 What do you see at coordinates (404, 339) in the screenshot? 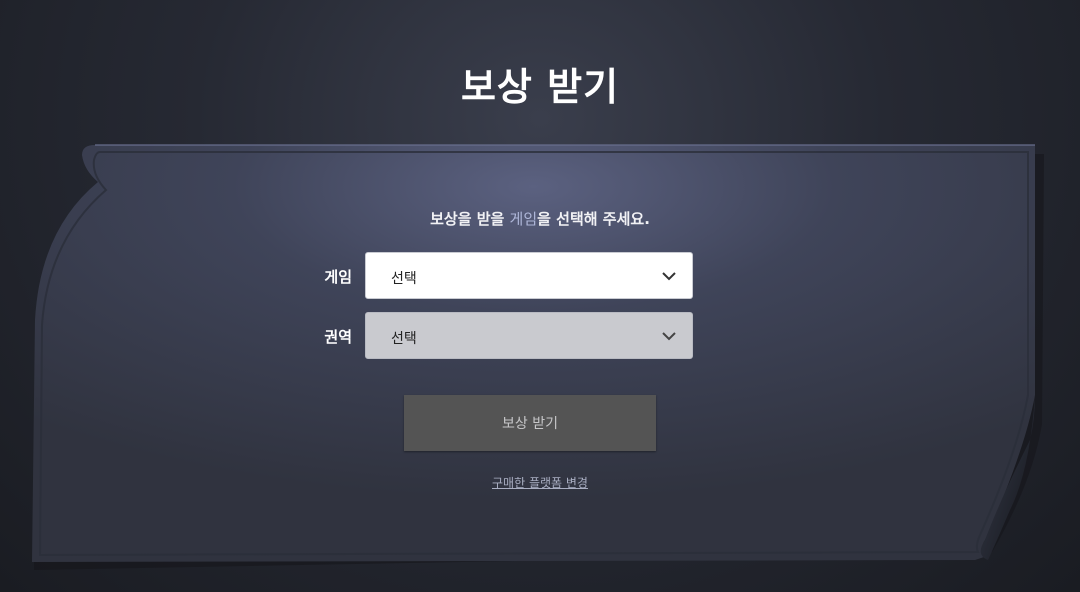
I see `region-select-value: 선택` at bounding box center [404, 339].